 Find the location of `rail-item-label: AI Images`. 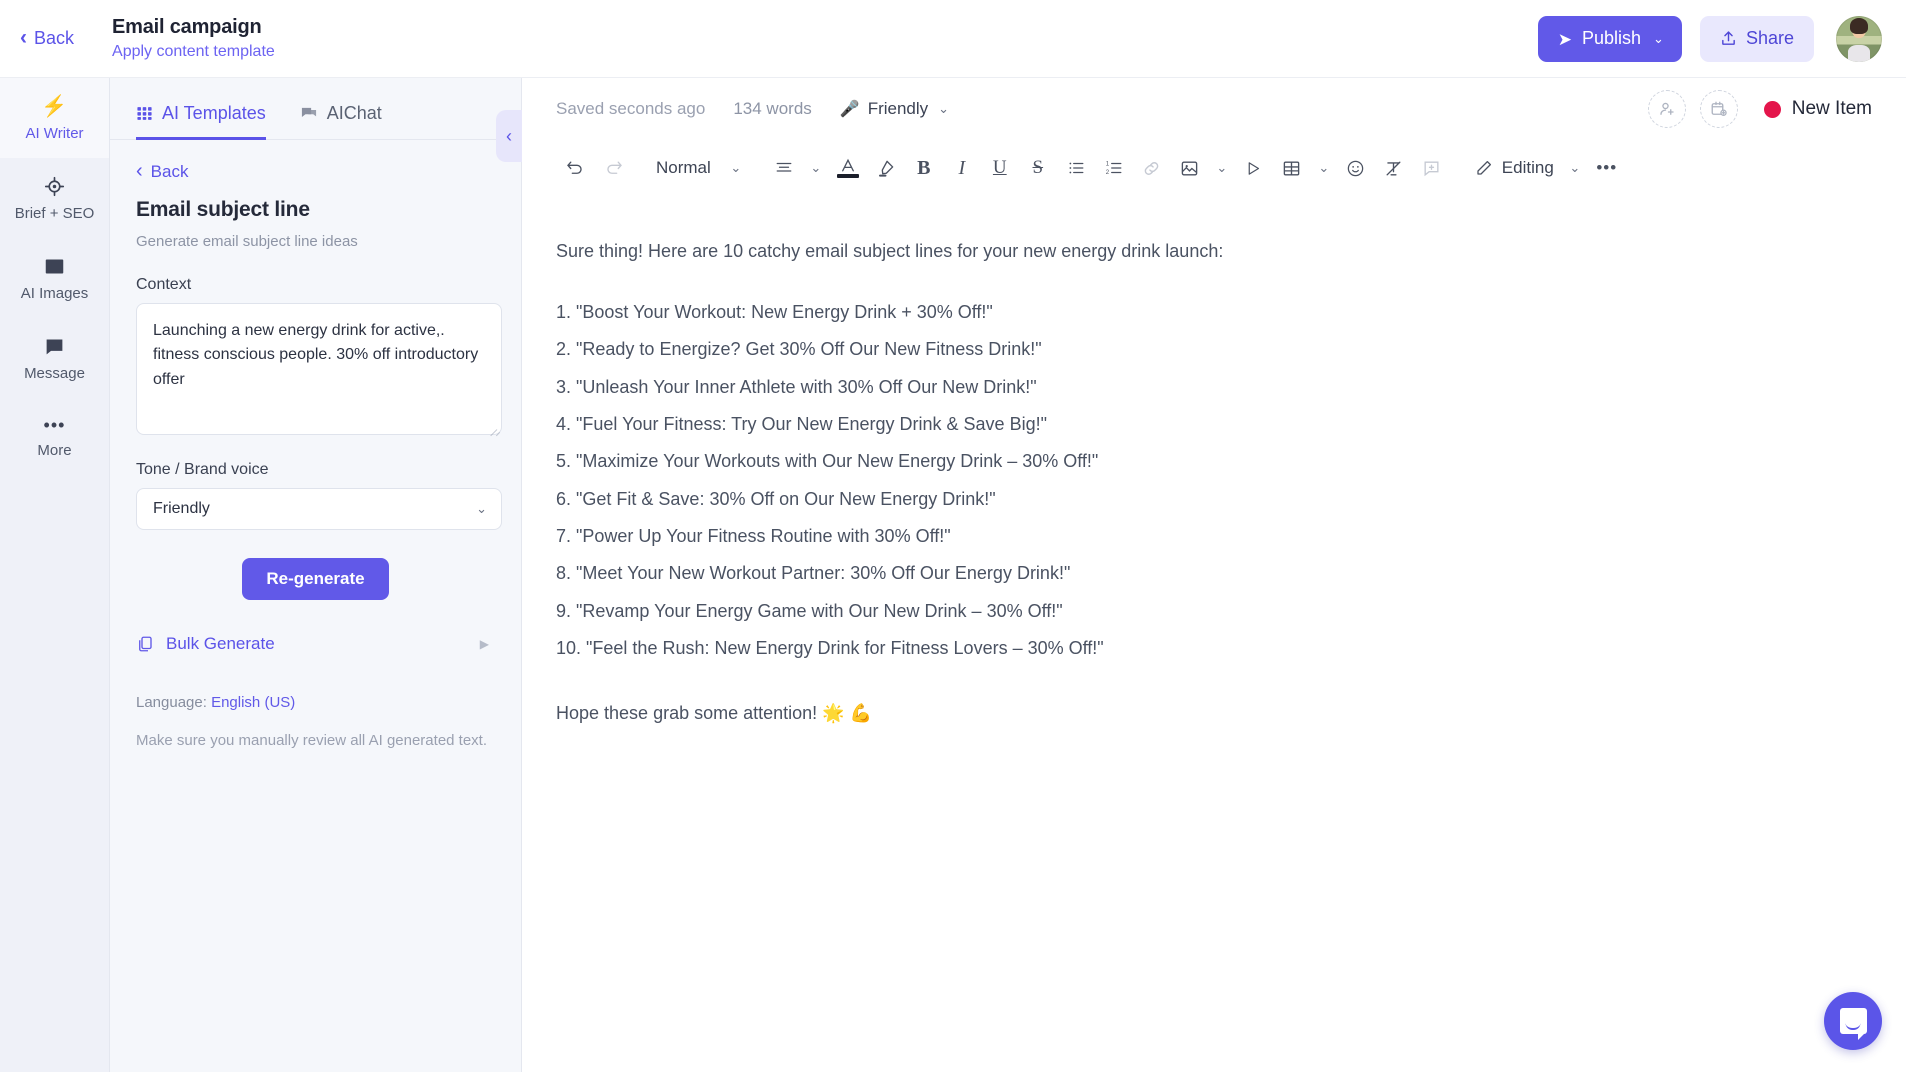

rail-item-label: AI Images is located at coordinates (54, 293).